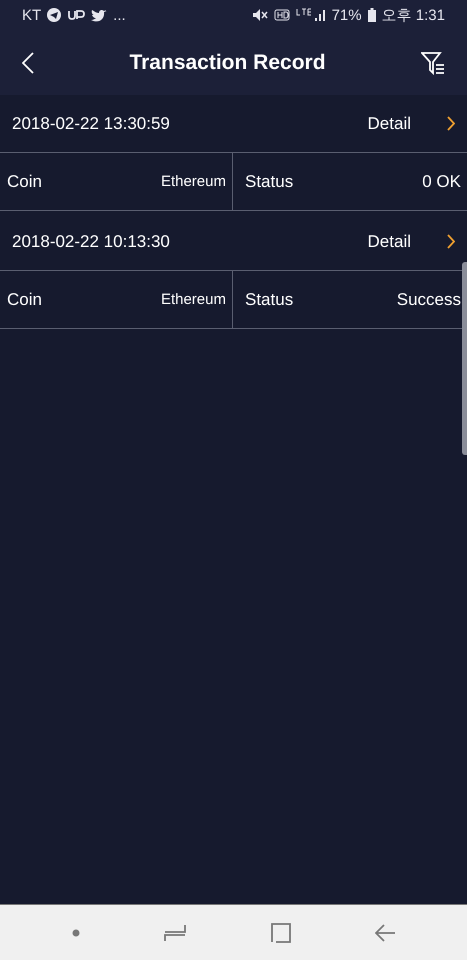 The image size is (467, 960). What do you see at coordinates (32, 15) in the screenshot?
I see `carrier-name: KT` at bounding box center [32, 15].